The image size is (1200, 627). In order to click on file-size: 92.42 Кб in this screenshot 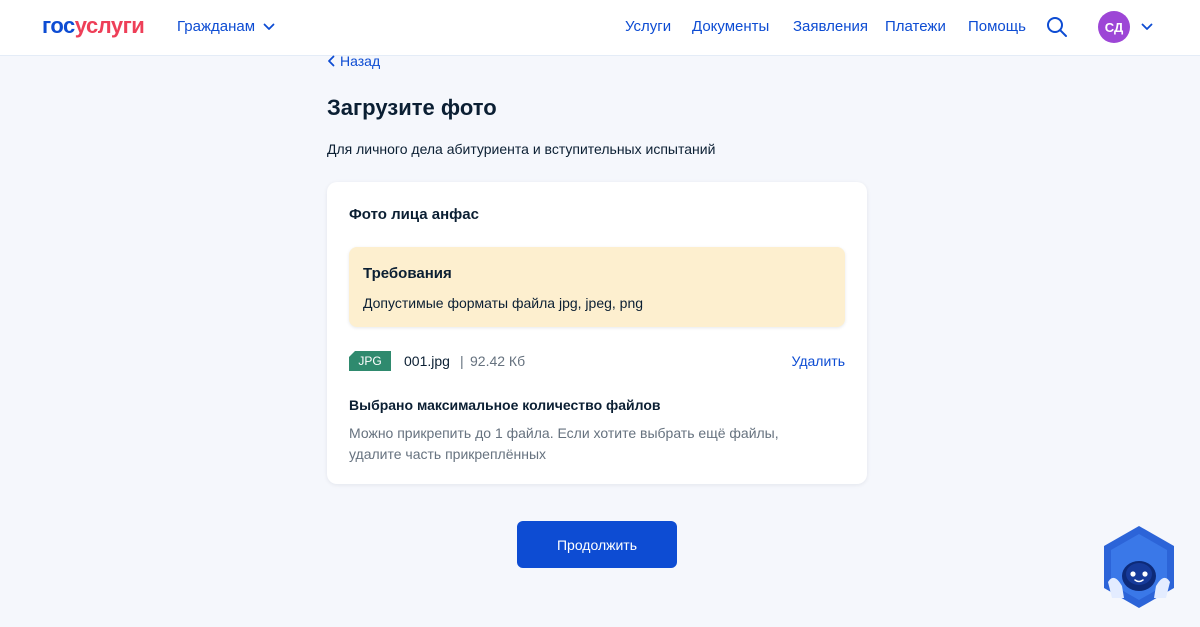, I will do `click(498, 361)`.